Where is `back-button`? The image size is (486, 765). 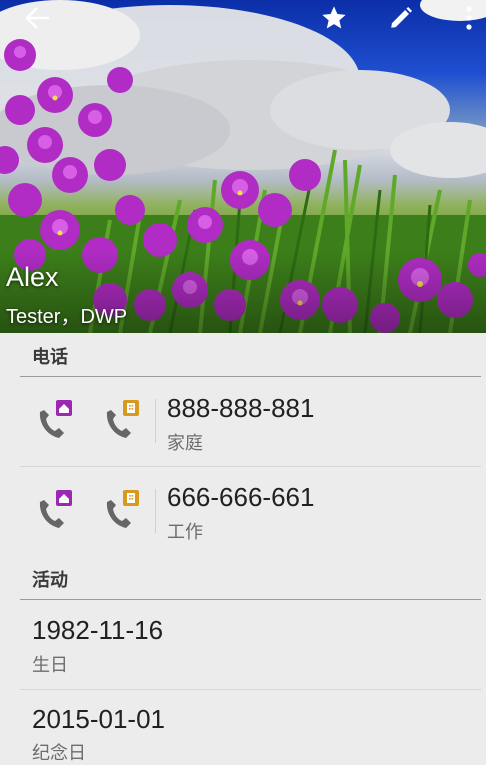
back-button is located at coordinates (37, 18).